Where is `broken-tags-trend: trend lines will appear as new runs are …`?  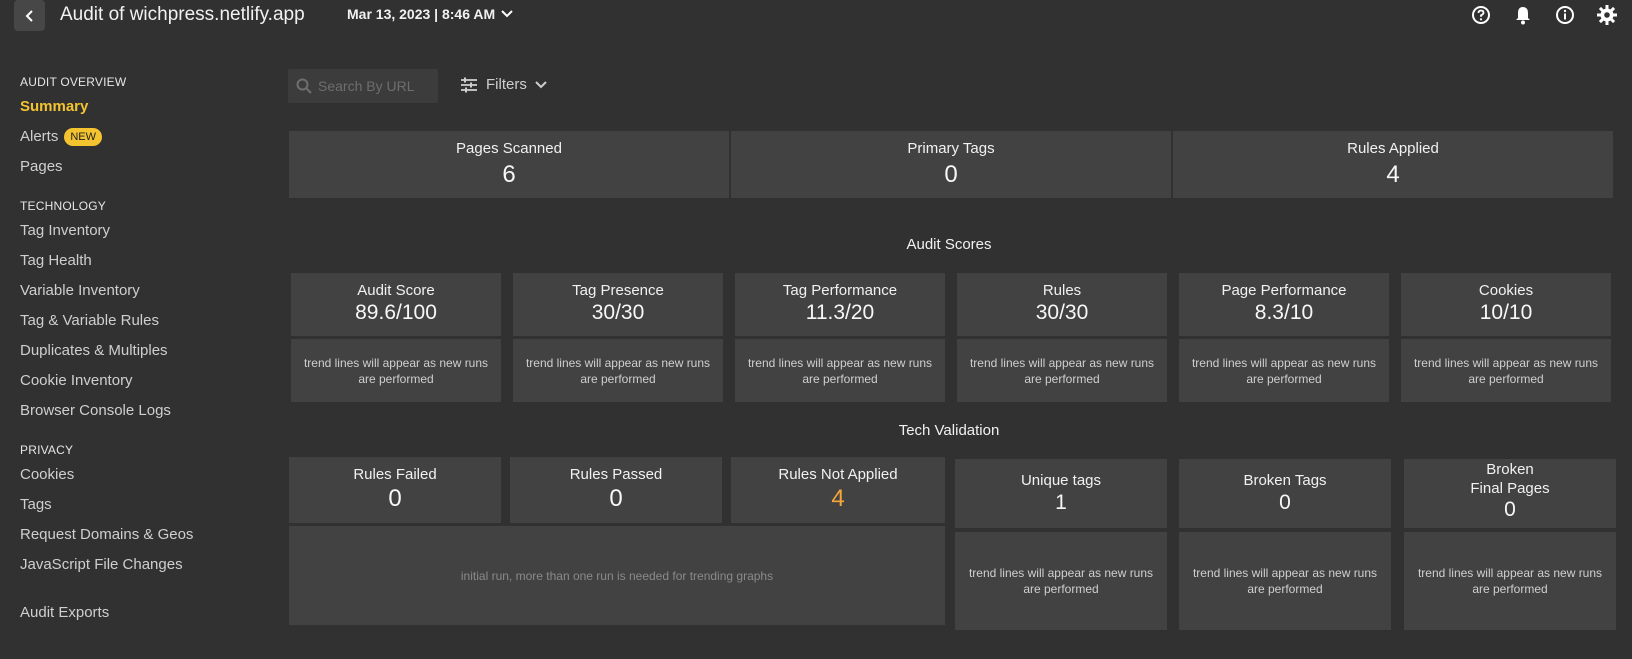
broken-tags-trend: trend lines will appear as new runs are … is located at coordinates (1285, 581).